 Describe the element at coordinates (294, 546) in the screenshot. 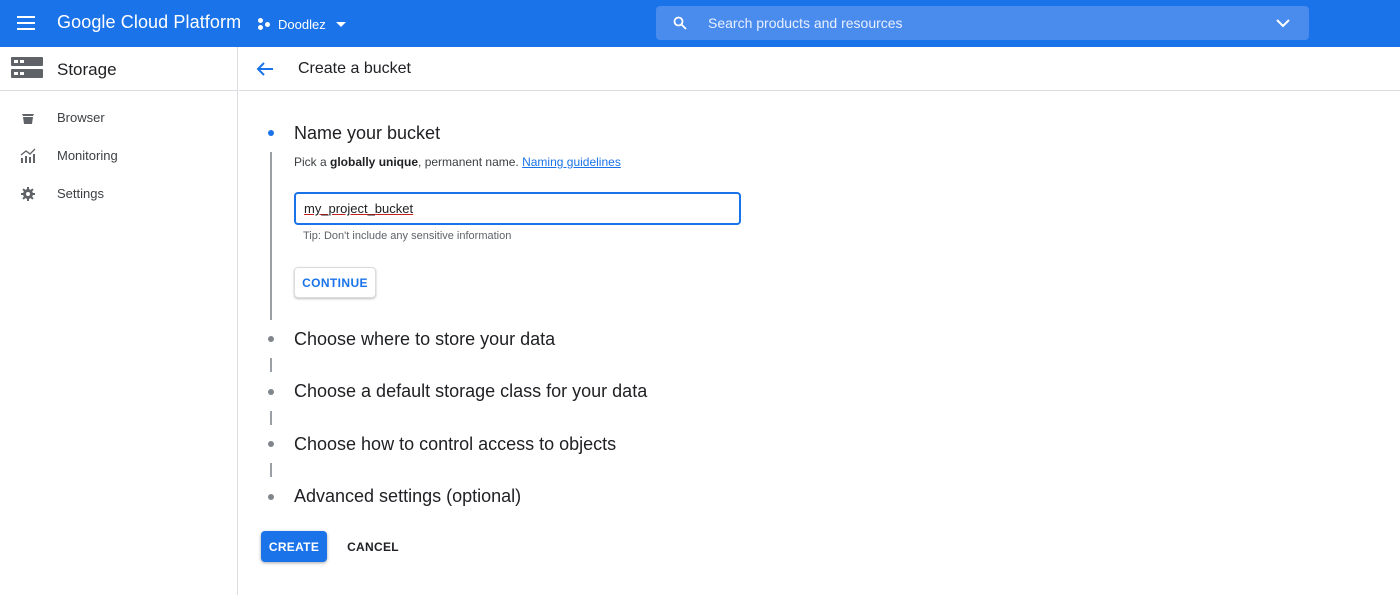

I see `create-button: CREATE` at that location.